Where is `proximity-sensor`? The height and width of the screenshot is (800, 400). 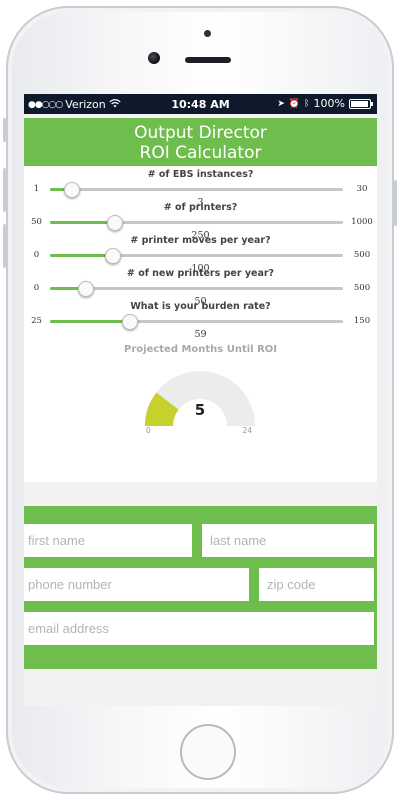 proximity-sensor is located at coordinates (207, 33).